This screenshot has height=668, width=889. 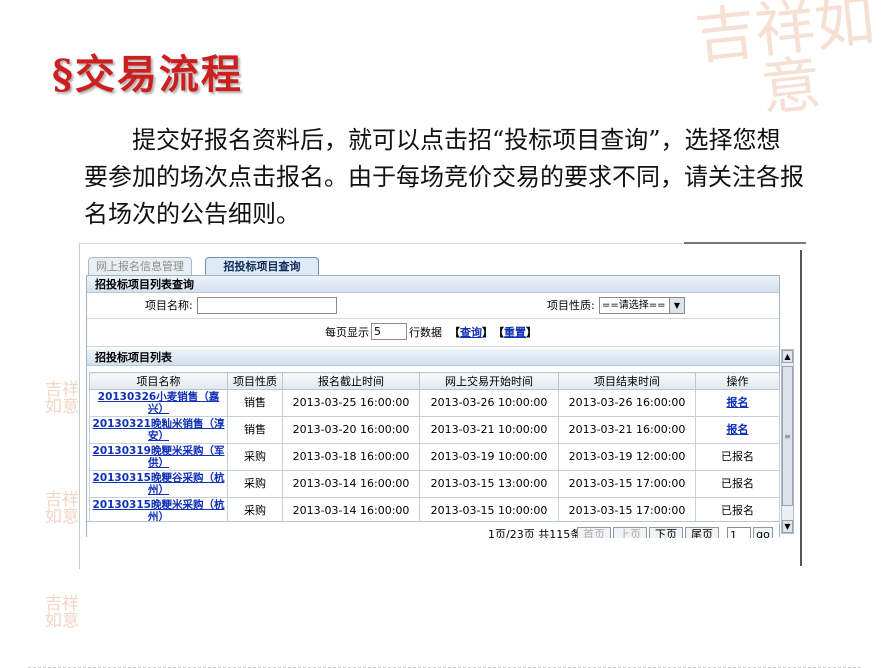 What do you see at coordinates (787, 356) in the screenshot?
I see `scroll-up-icon: ▲` at bounding box center [787, 356].